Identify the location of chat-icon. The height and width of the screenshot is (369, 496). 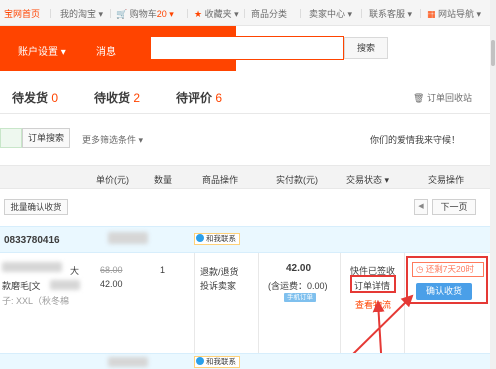
(200, 361).